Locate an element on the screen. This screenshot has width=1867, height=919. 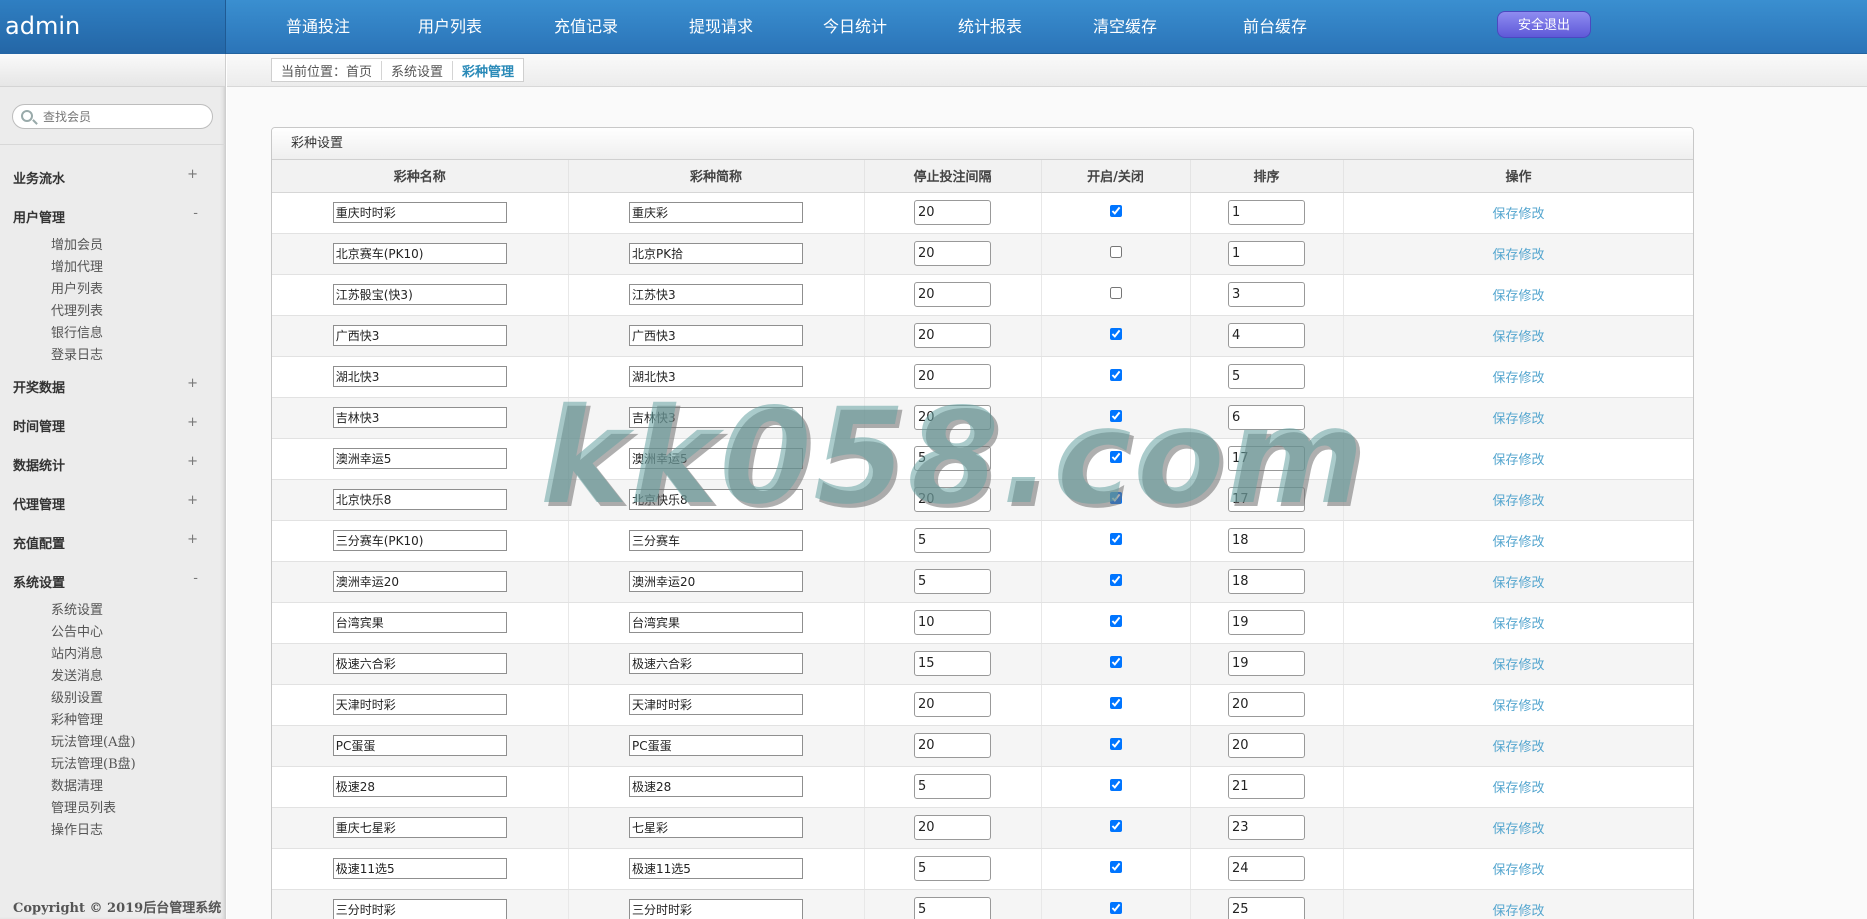
sidebar-group: 数据统计 + is located at coordinates (105, 463).